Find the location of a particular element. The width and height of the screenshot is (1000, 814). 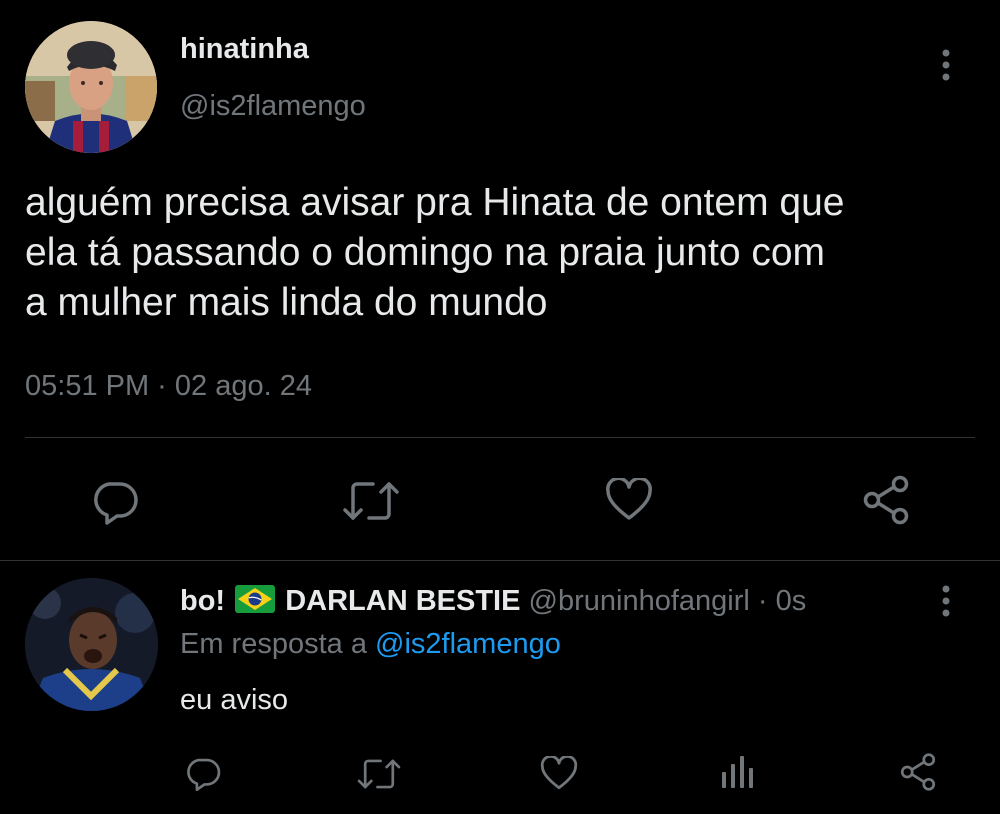

reply-time: 0s is located at coordinates (791, 601).